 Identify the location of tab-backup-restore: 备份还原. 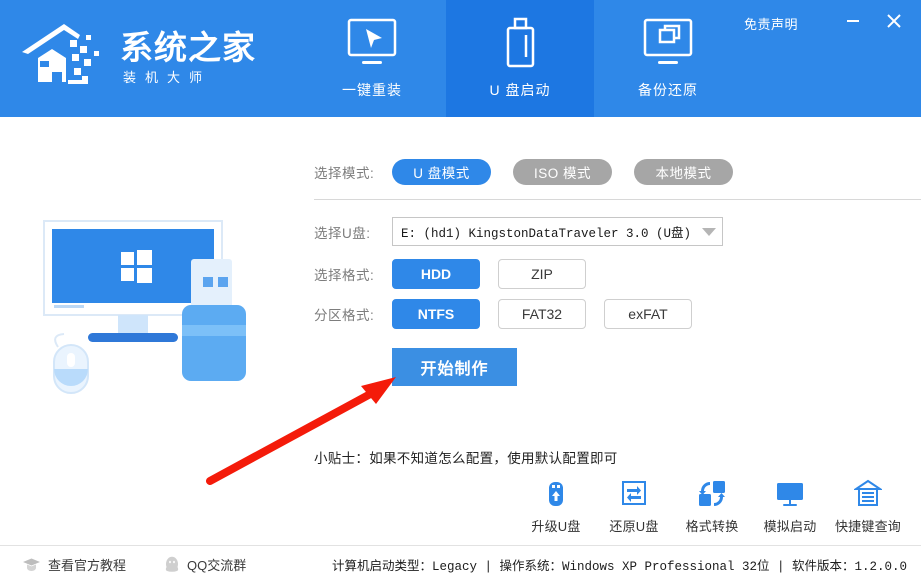
(668, 58).